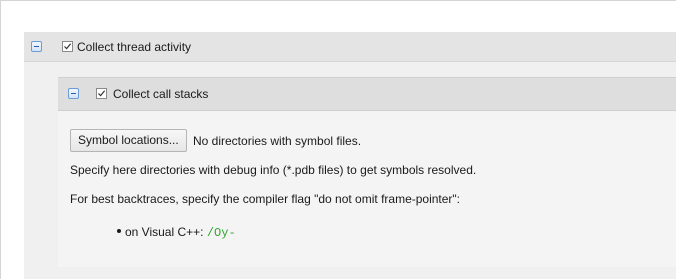 The width and height of the screenshot is (676, 279). Describe the element at coordinates (134, 47) in the screenshot. I see `thread-activity-label: Collect thread activity` at that location.